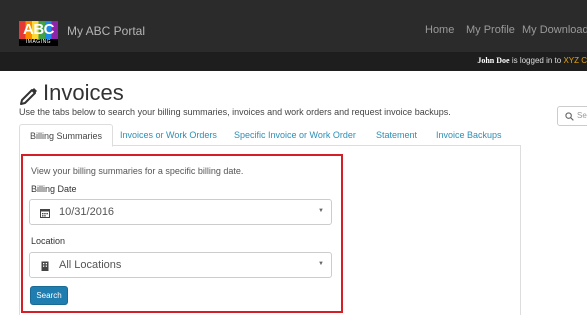 This screenshot has width=587, height=315. I want to click on org-name: XYZ C, so click(575, 60).